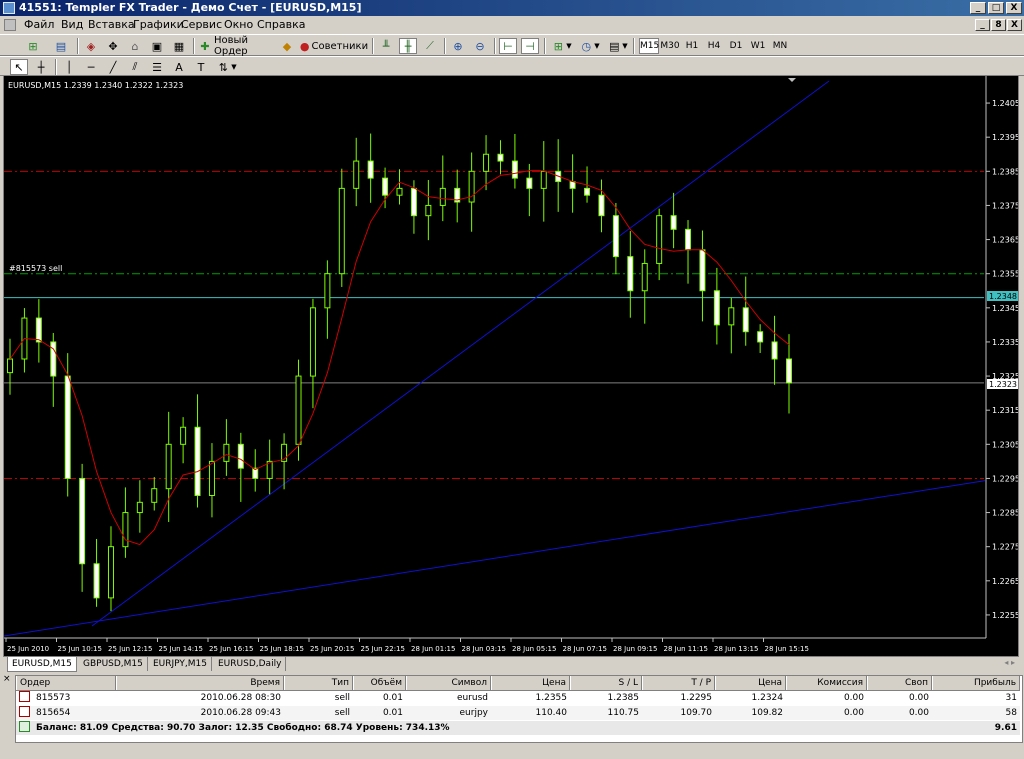  I want to click on timeframe-mn: MN, so click(780, 46).